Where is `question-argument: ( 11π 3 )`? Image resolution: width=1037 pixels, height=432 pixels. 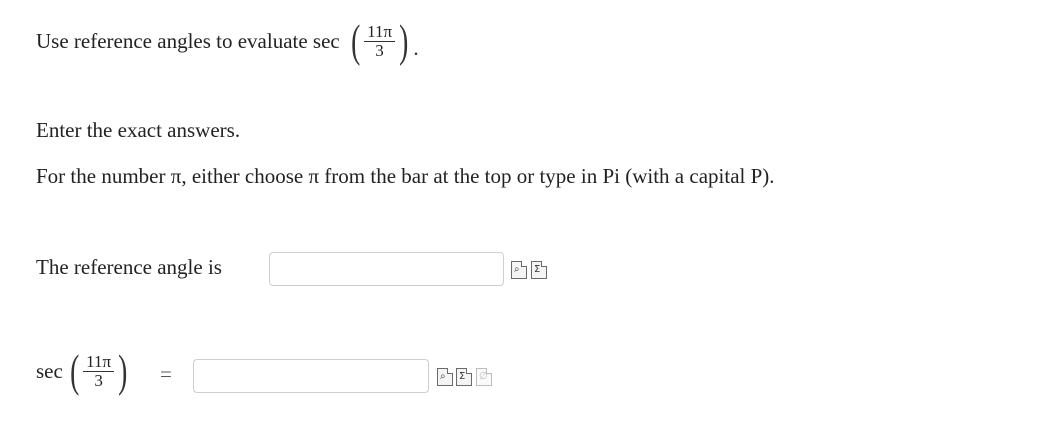 question-argument: ( 11π 3 ) is located at coordinates (379, 40).